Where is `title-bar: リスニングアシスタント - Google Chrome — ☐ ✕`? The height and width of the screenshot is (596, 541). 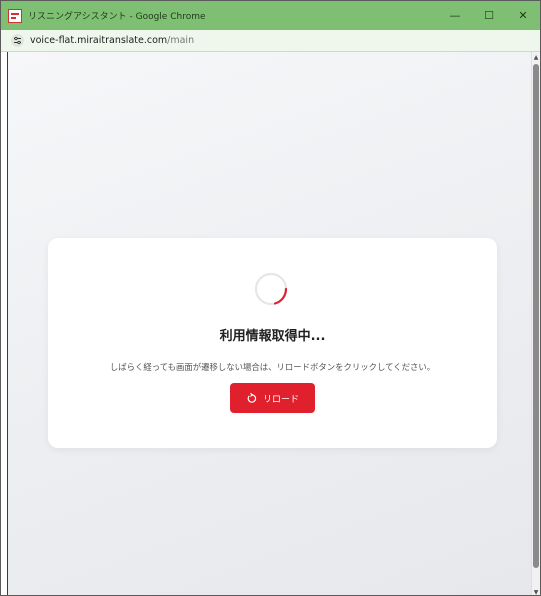 title-bar: リスニングアシスタント - Google Chrome — ☐ ✕ is located at coordinates (270, 15).